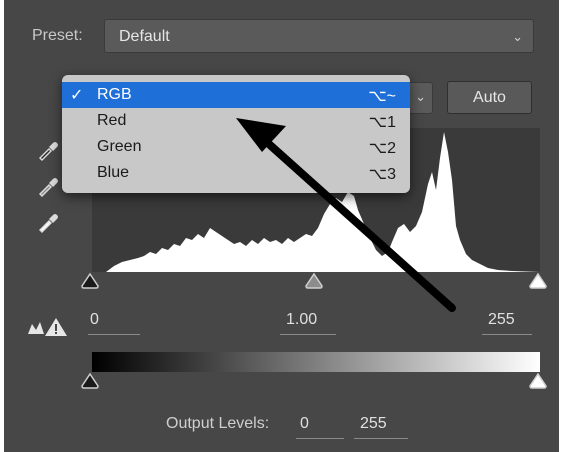 The image size is (563, 452). Describe the element at coordinates (48, 150) in the screenshot. I see `black-point-eyedropper-icon` at that location.